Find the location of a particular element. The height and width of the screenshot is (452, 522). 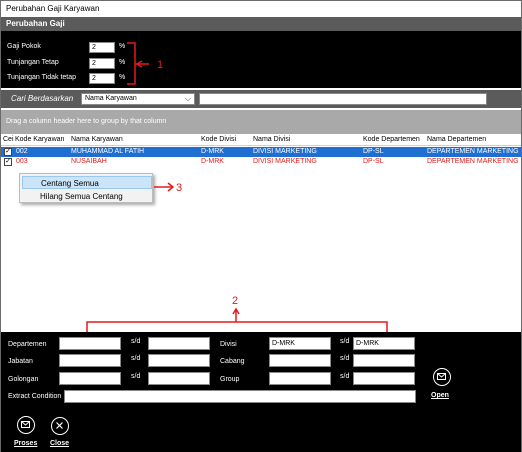

column-header-kode-karyawan: Kode Karyawan is located at coordinates (39, 139).